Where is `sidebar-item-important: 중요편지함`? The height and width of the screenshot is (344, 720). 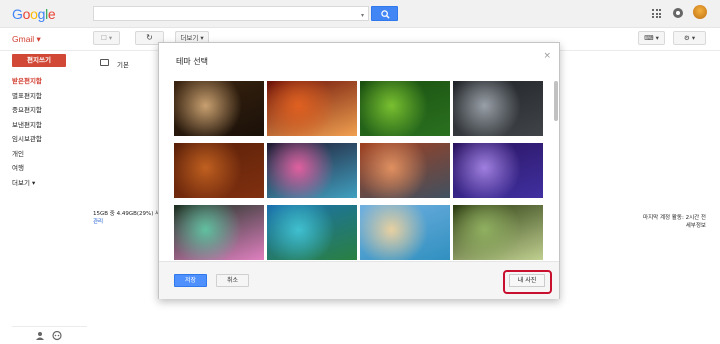
sidebar-item-important: 중요편지함 is located at coordinates (52, 110).